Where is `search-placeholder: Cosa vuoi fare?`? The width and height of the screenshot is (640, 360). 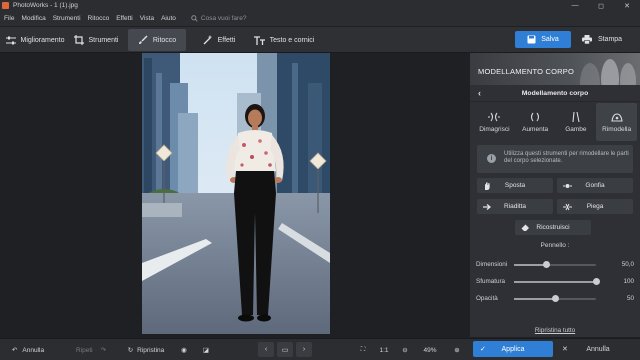 search-placeholder: Cosa vuoi fare? is located at coordinates (223, 18).